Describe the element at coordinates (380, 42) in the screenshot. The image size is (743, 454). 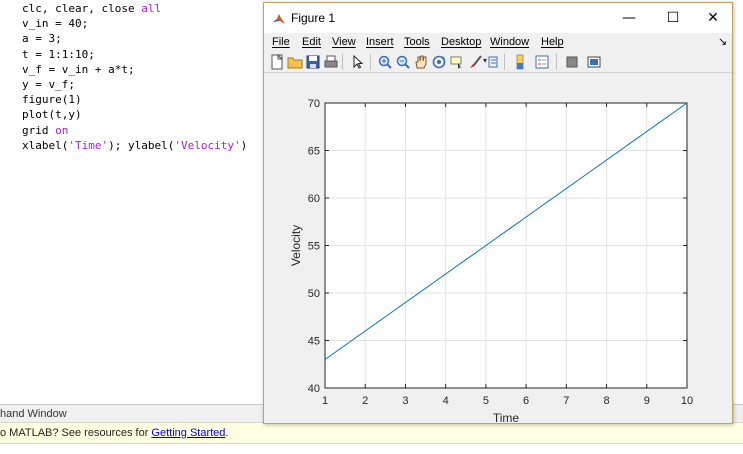
I see `menu-insert: Insert` at that location.